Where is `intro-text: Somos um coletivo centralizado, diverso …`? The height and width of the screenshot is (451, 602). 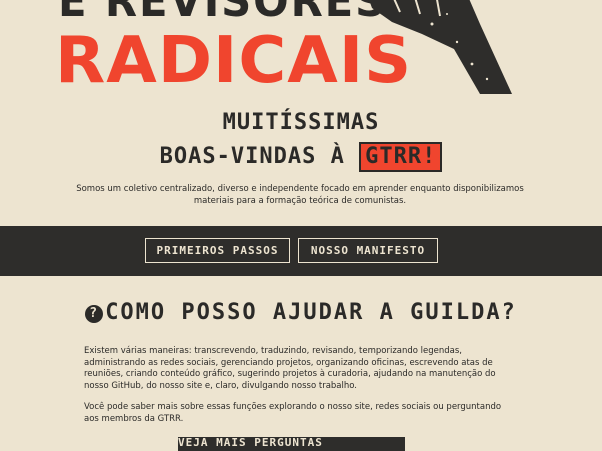
intro-text: Somos um coletivo centralizado, diverso … is located at coordinates (300, 195).